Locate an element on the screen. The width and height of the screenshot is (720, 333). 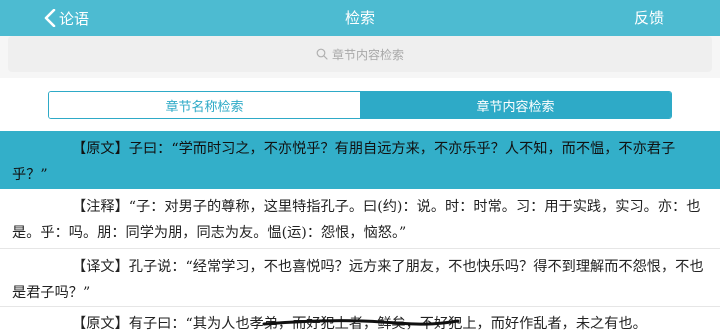
search-bar: 章节内容检索 is located at coordinates (360, 57).